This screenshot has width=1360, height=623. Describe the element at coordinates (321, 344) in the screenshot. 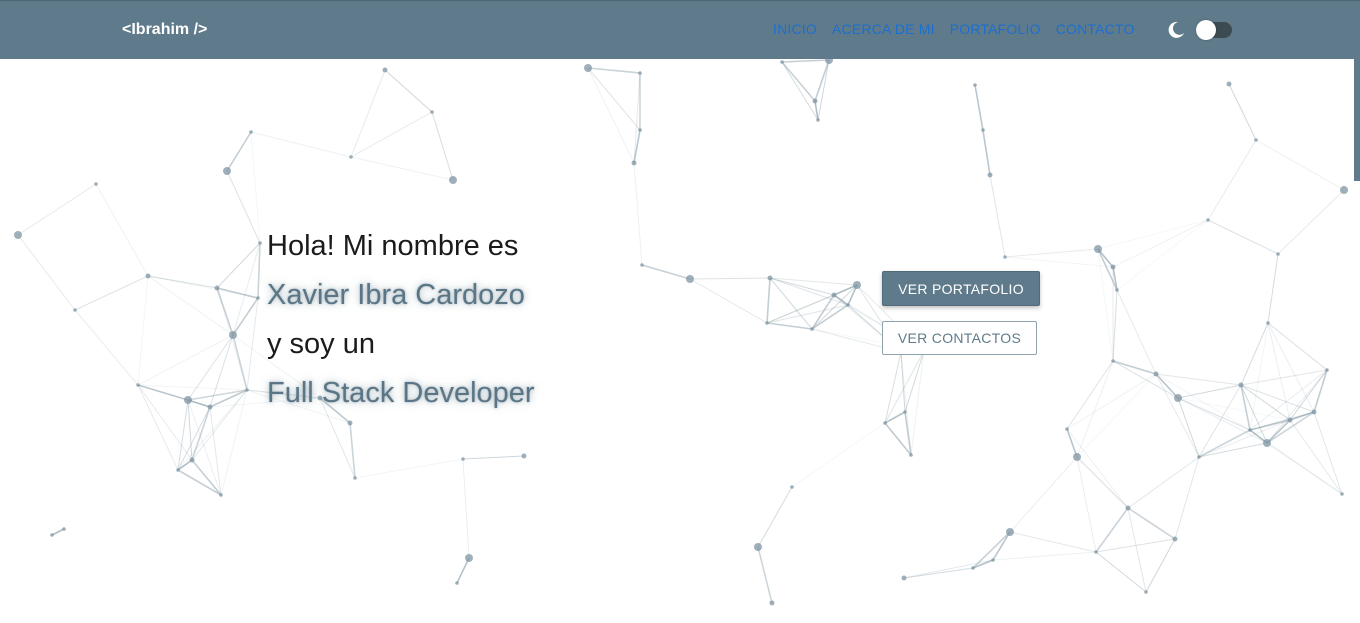

I see `hero-intro: y soy un` at that location.